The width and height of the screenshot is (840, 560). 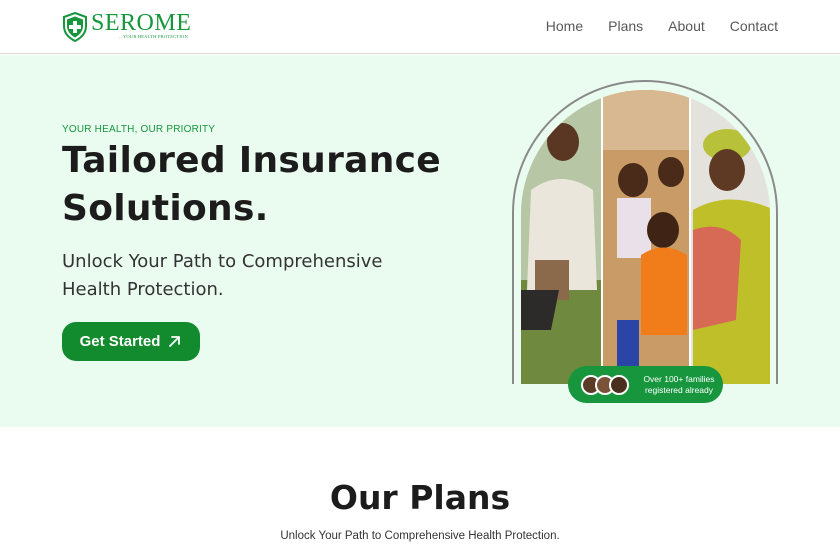 What do you see at coordinates (754, 26) in the screenshot?
I see `nav-contact: Contact` at bounding box center [754, 26].